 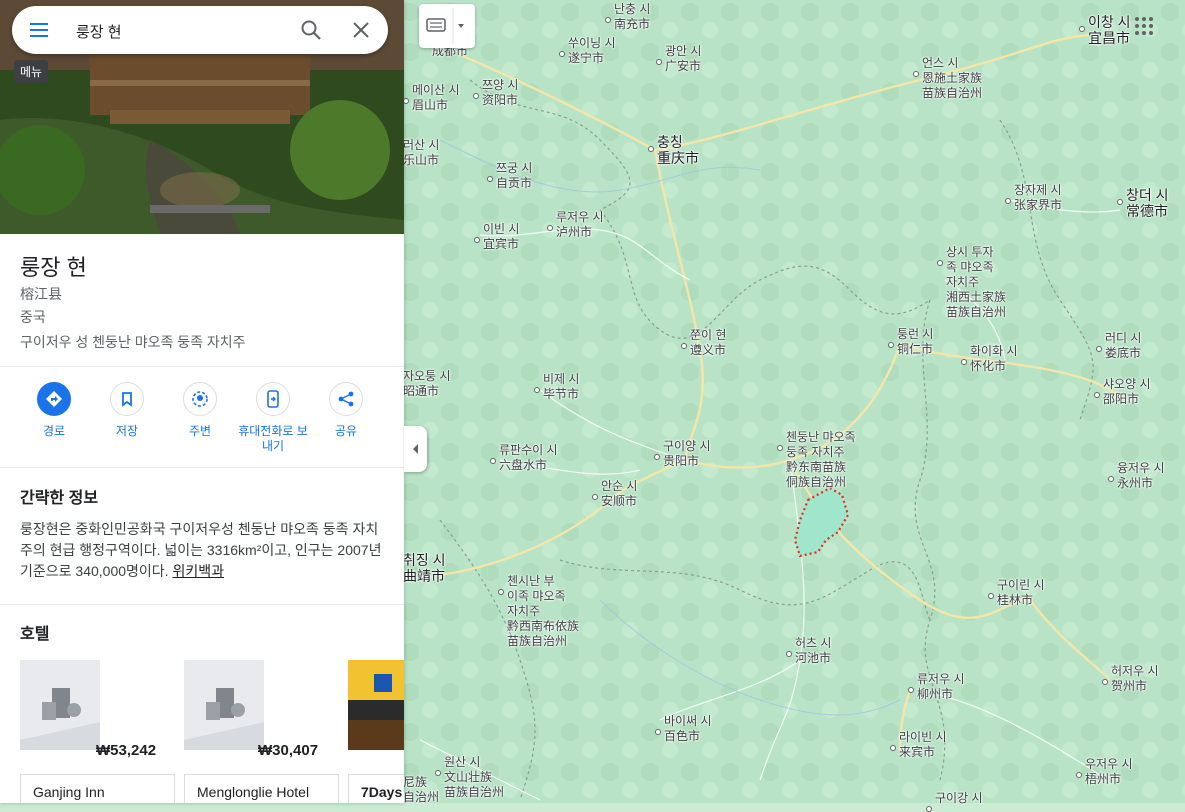 I want to click on city-label: 쯔양 시 资阳市, so click(x=500, y=93).